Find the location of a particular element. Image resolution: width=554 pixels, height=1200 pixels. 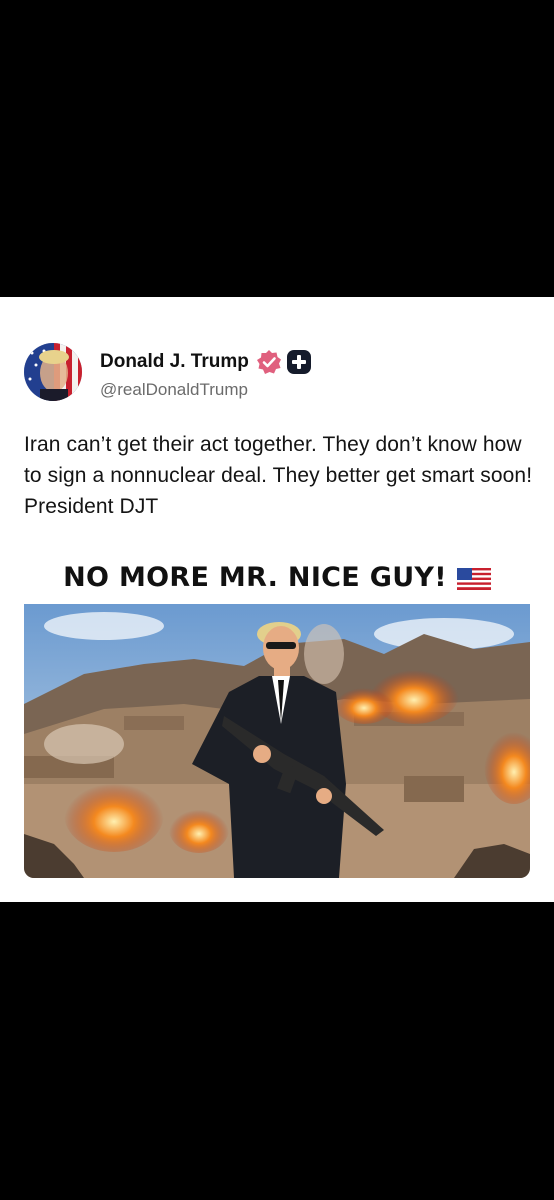

image-caption-text: NO MORE MR. NICE GUY! is located at coordinates (255, 577).